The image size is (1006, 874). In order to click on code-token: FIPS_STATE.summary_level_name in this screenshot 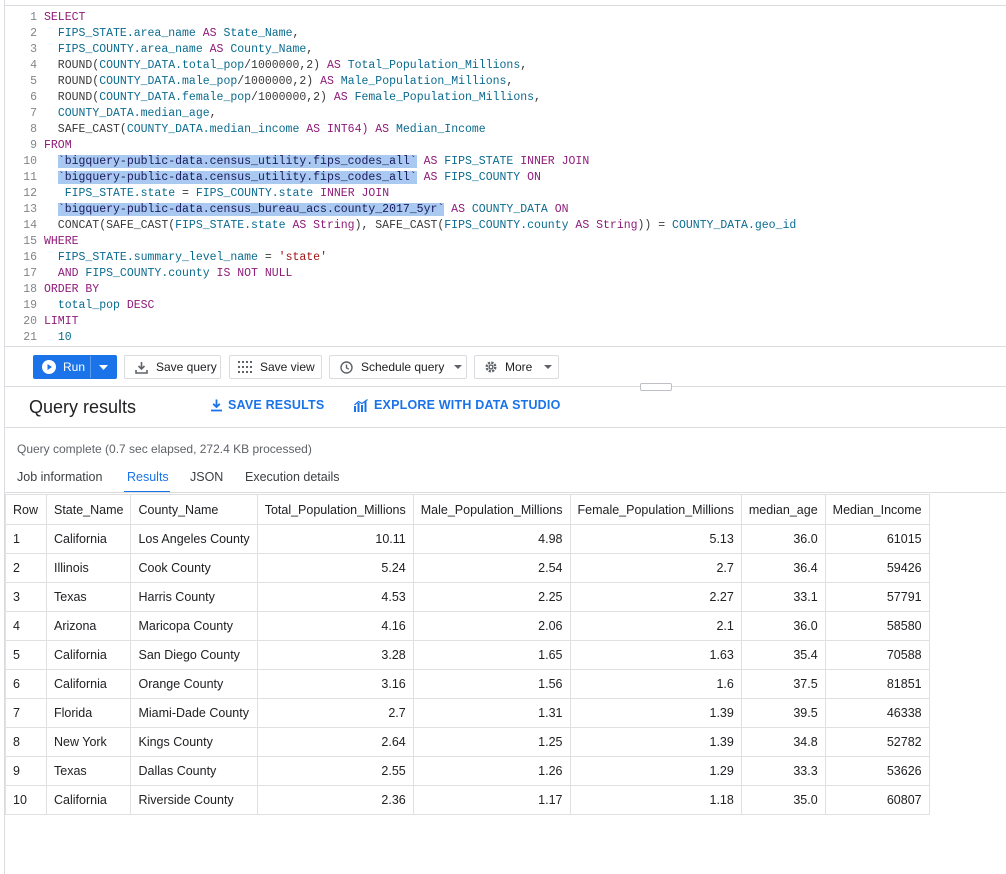, I will do `click(157, 257)`.